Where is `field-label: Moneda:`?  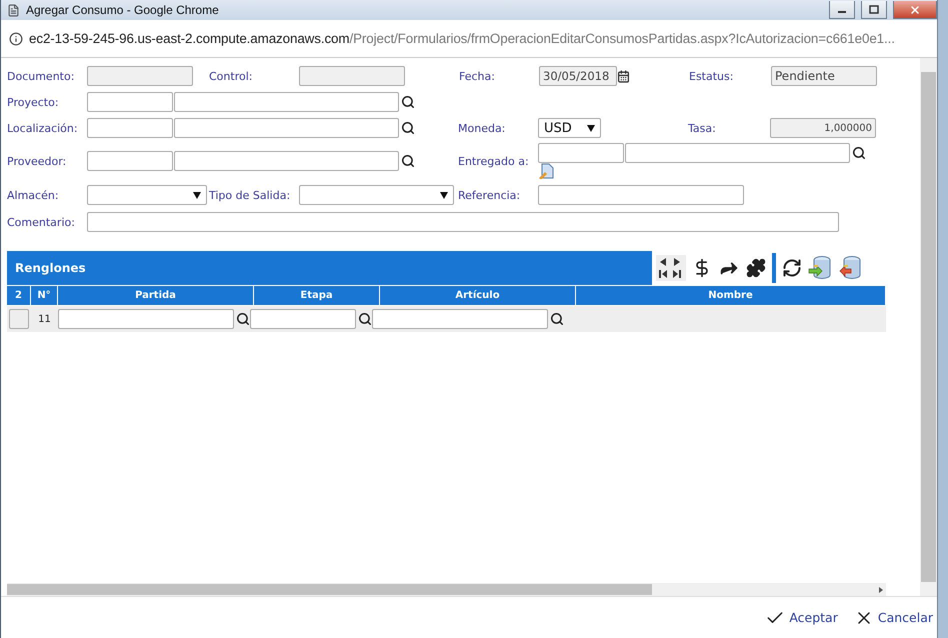
field-label: Moneda: is located at coordinates (482, 128).